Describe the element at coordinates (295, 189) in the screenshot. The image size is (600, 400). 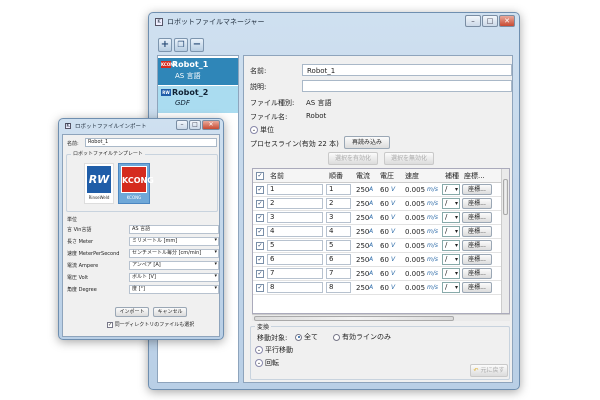
I see `row-name: 1` at that location.